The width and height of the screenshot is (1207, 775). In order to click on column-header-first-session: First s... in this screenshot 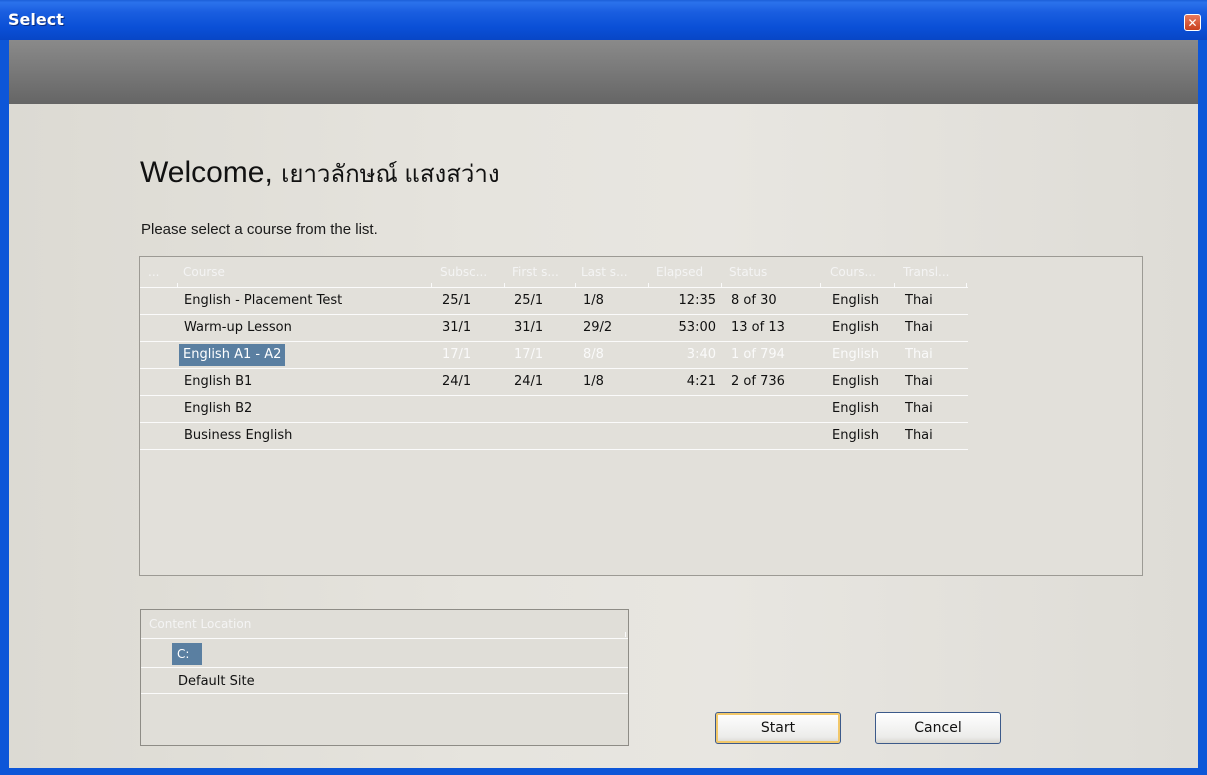, I will do `click(545, 272)`.